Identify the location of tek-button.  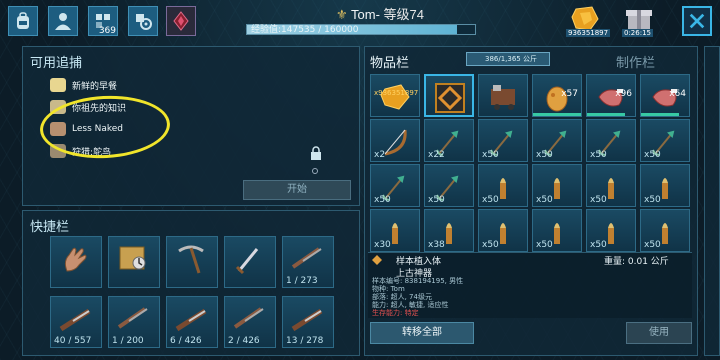
(181, 21).